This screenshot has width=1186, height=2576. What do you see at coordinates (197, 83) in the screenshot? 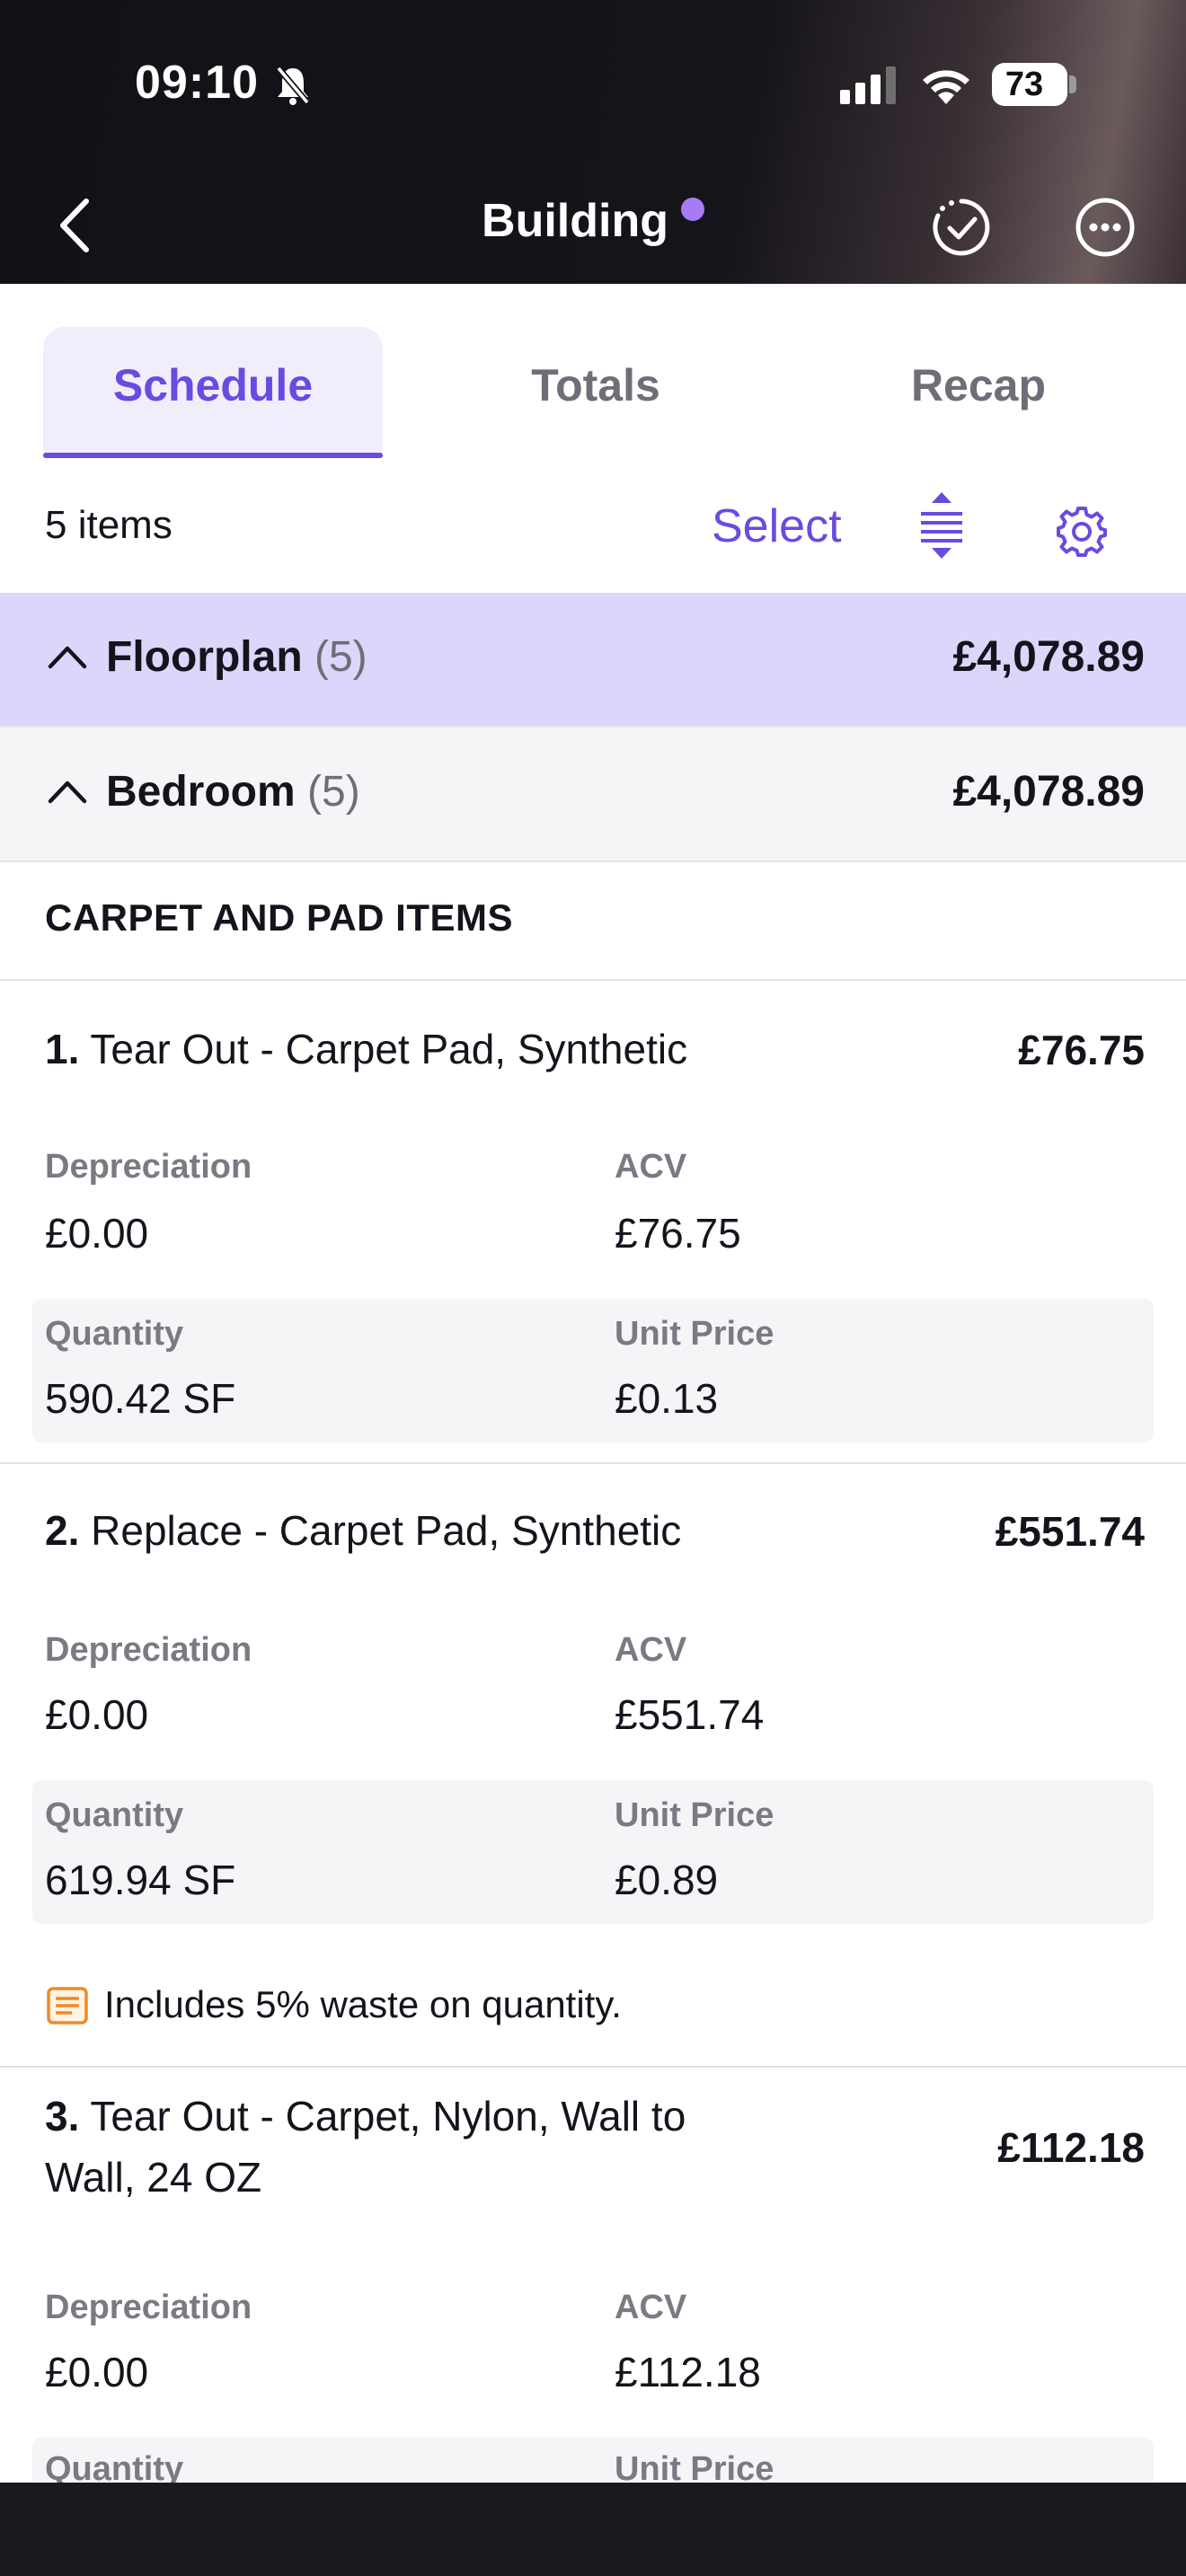
I see `status-time: 09:10` at bounding box center [197, 83].